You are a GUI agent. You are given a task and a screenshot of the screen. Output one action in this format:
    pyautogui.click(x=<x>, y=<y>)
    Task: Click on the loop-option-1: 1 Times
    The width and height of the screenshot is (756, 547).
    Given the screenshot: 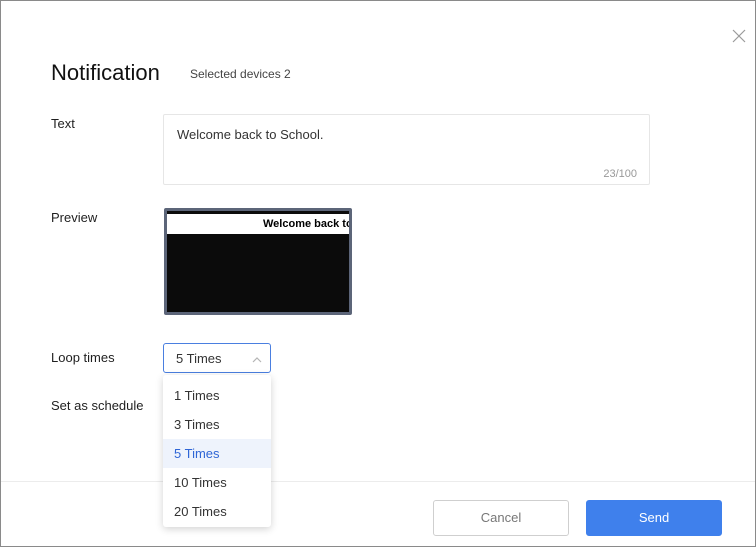 What is the action you would take?
    pyautogui.click(x=217, y=395)
    